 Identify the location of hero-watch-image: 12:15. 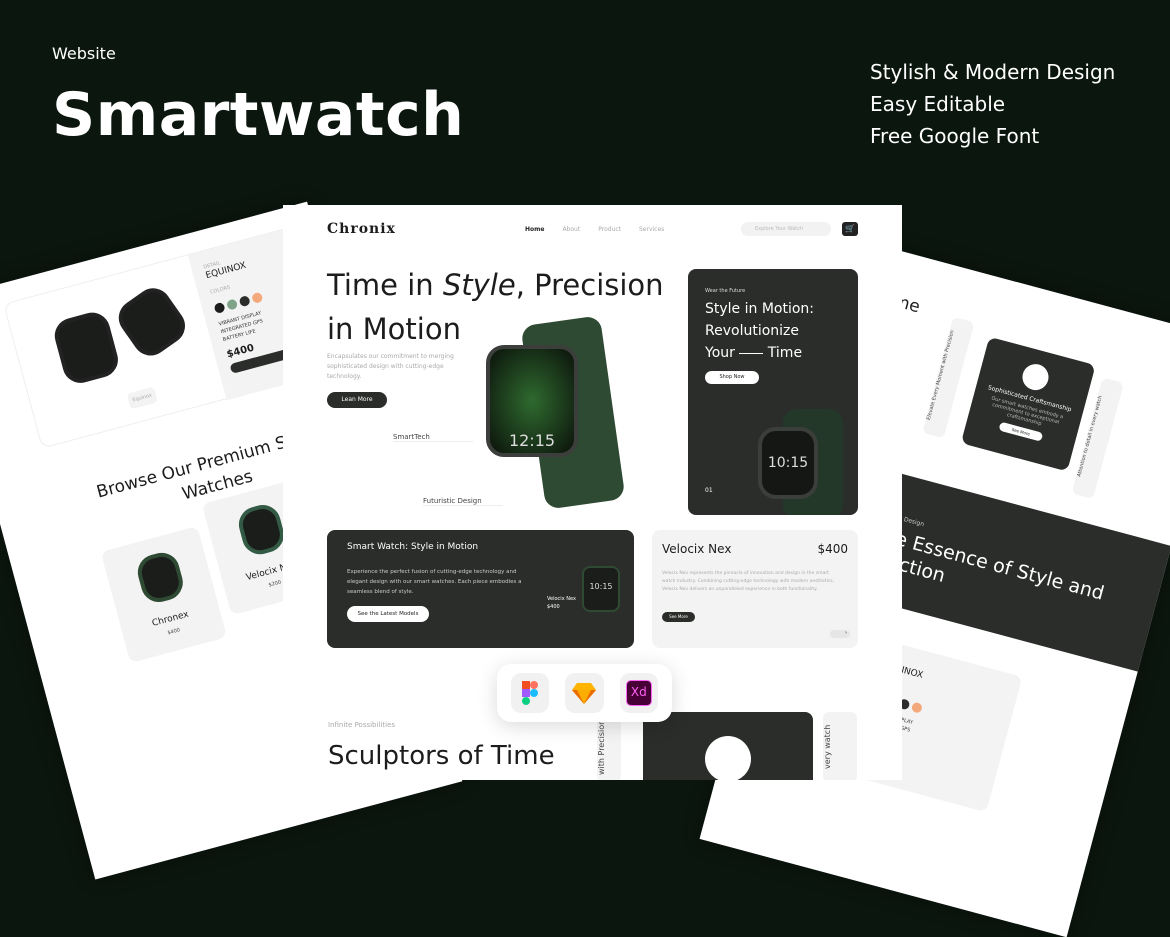
(532, 401).